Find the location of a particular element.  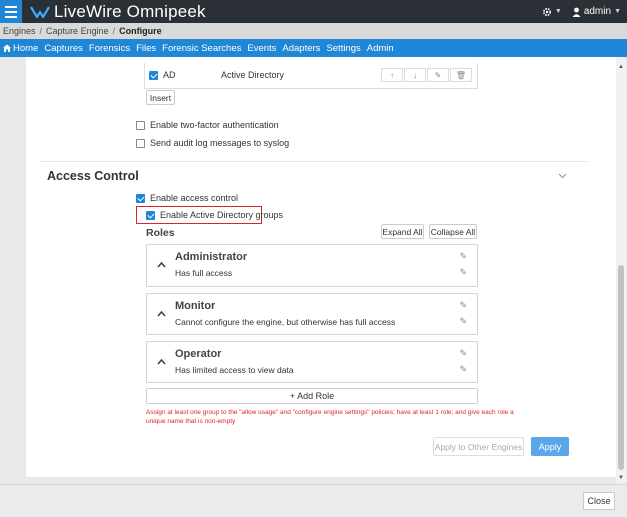

insert-button: Insert is located at coordinates (160, 97).